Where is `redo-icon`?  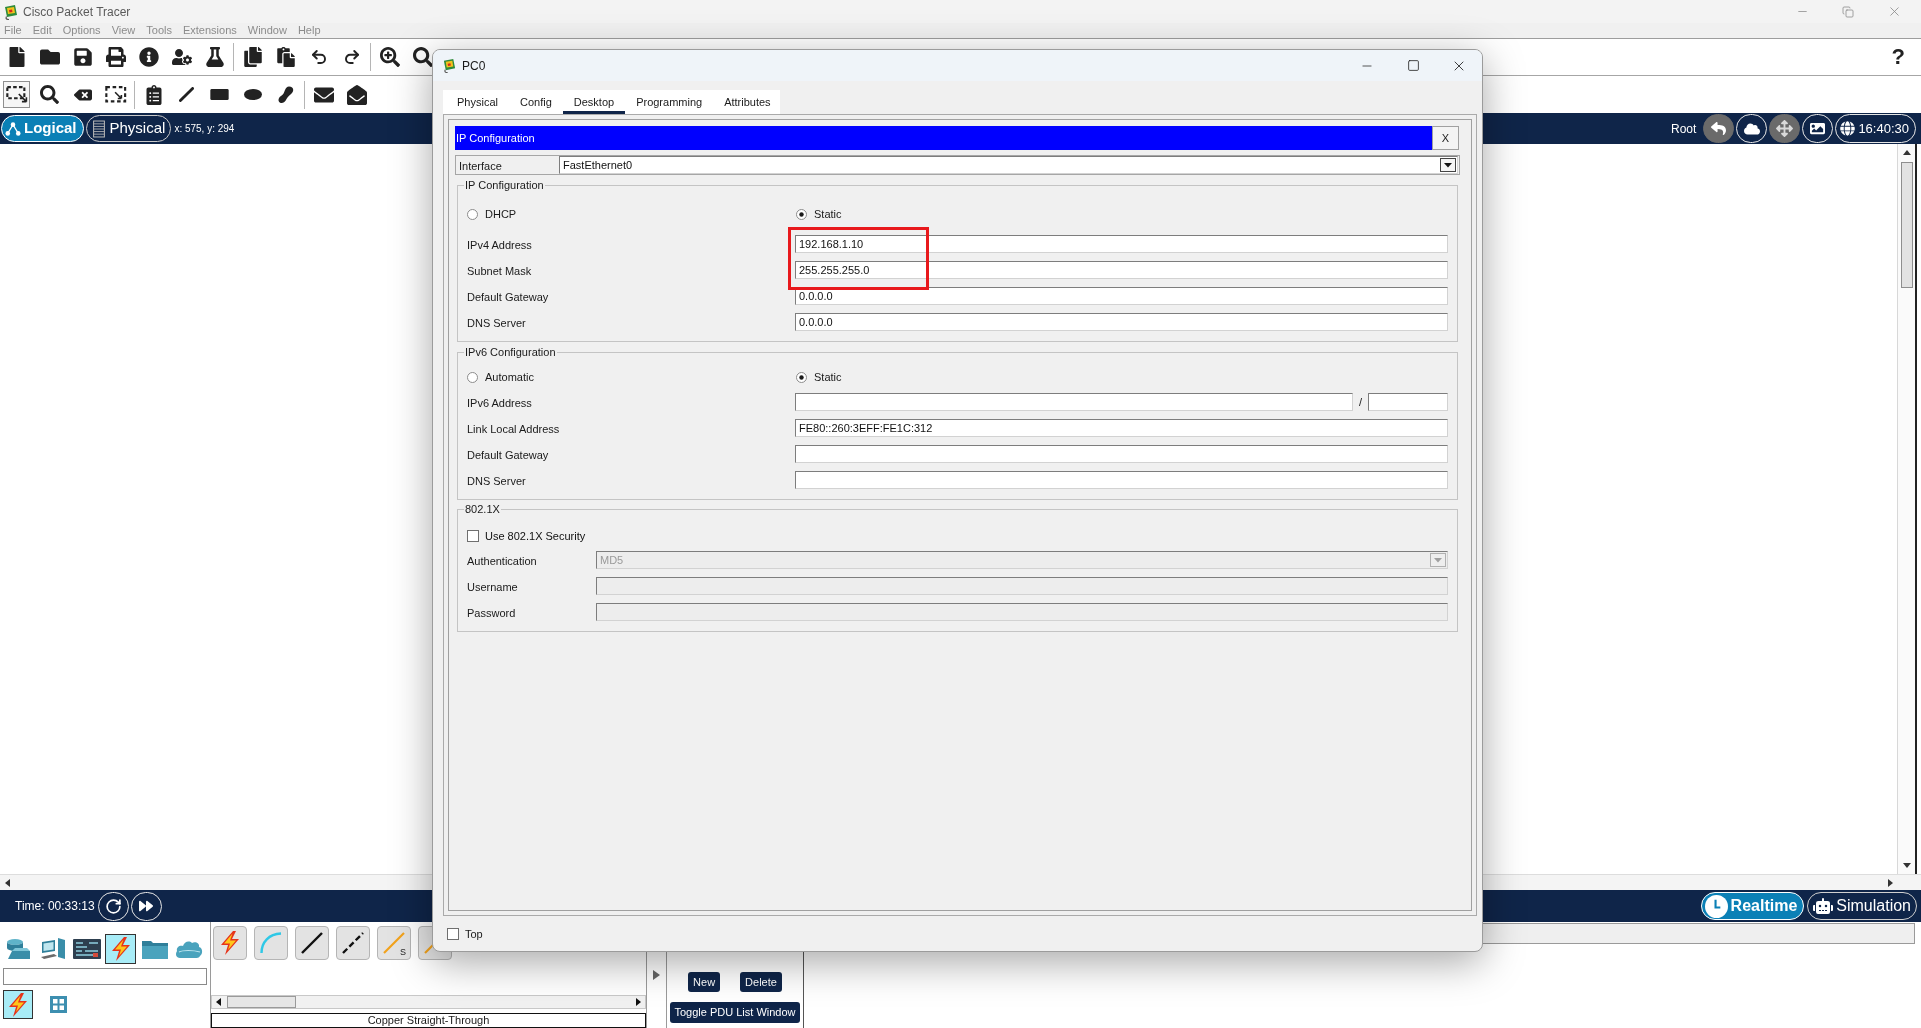
redo-icon is located at coordinates (351, 57).